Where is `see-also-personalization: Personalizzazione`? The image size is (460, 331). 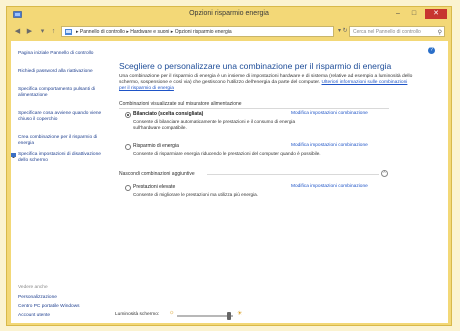 see-also-personalization: Personalizzazione is located at coordinates (37, 297).